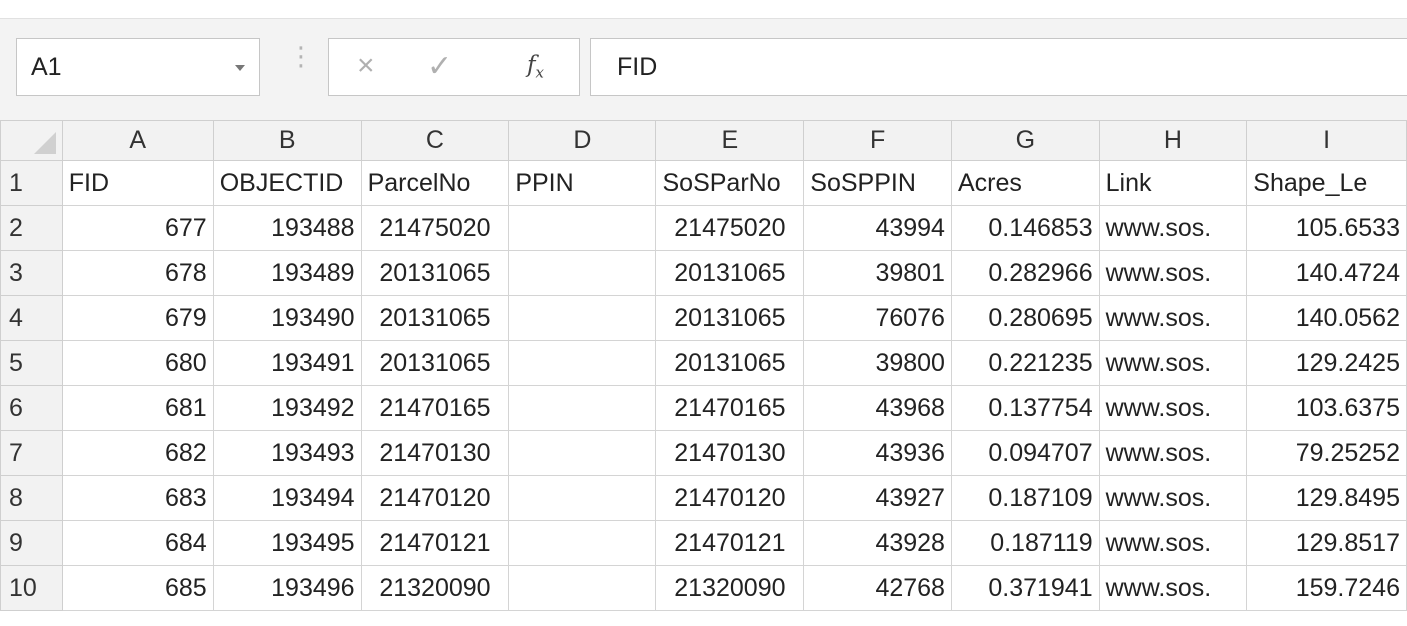 The image size is (1407, 626). I want to click on cell: 193495, so click(287, 543).